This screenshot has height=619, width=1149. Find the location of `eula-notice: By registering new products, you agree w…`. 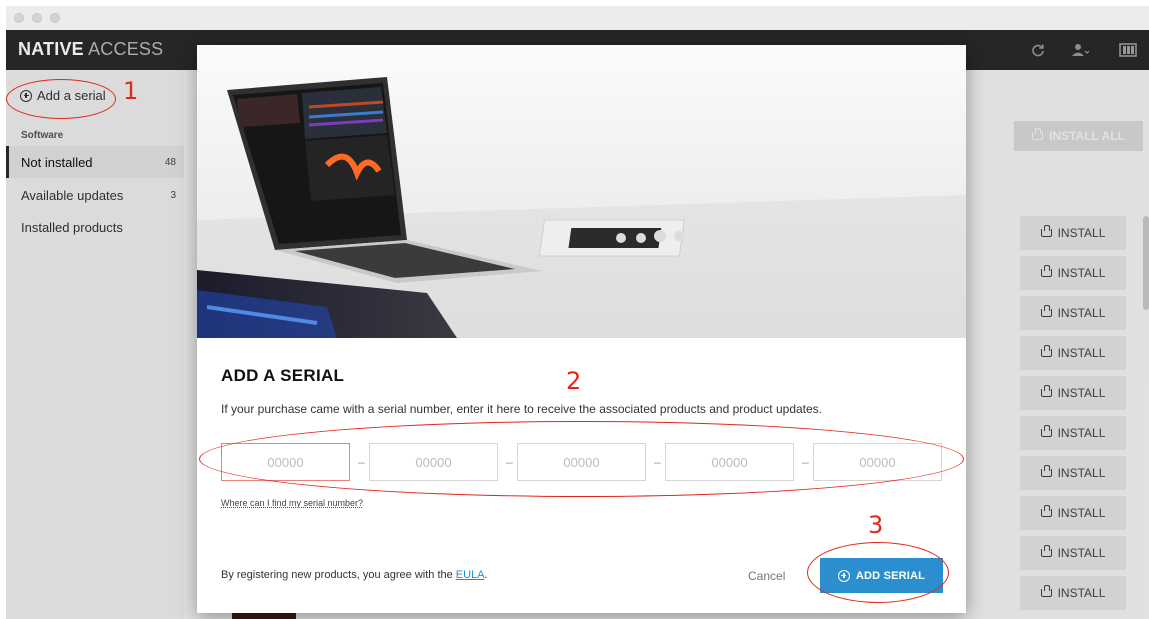

eula-notice: By registering new products, you agree w… is located at coordinates (354, 575).